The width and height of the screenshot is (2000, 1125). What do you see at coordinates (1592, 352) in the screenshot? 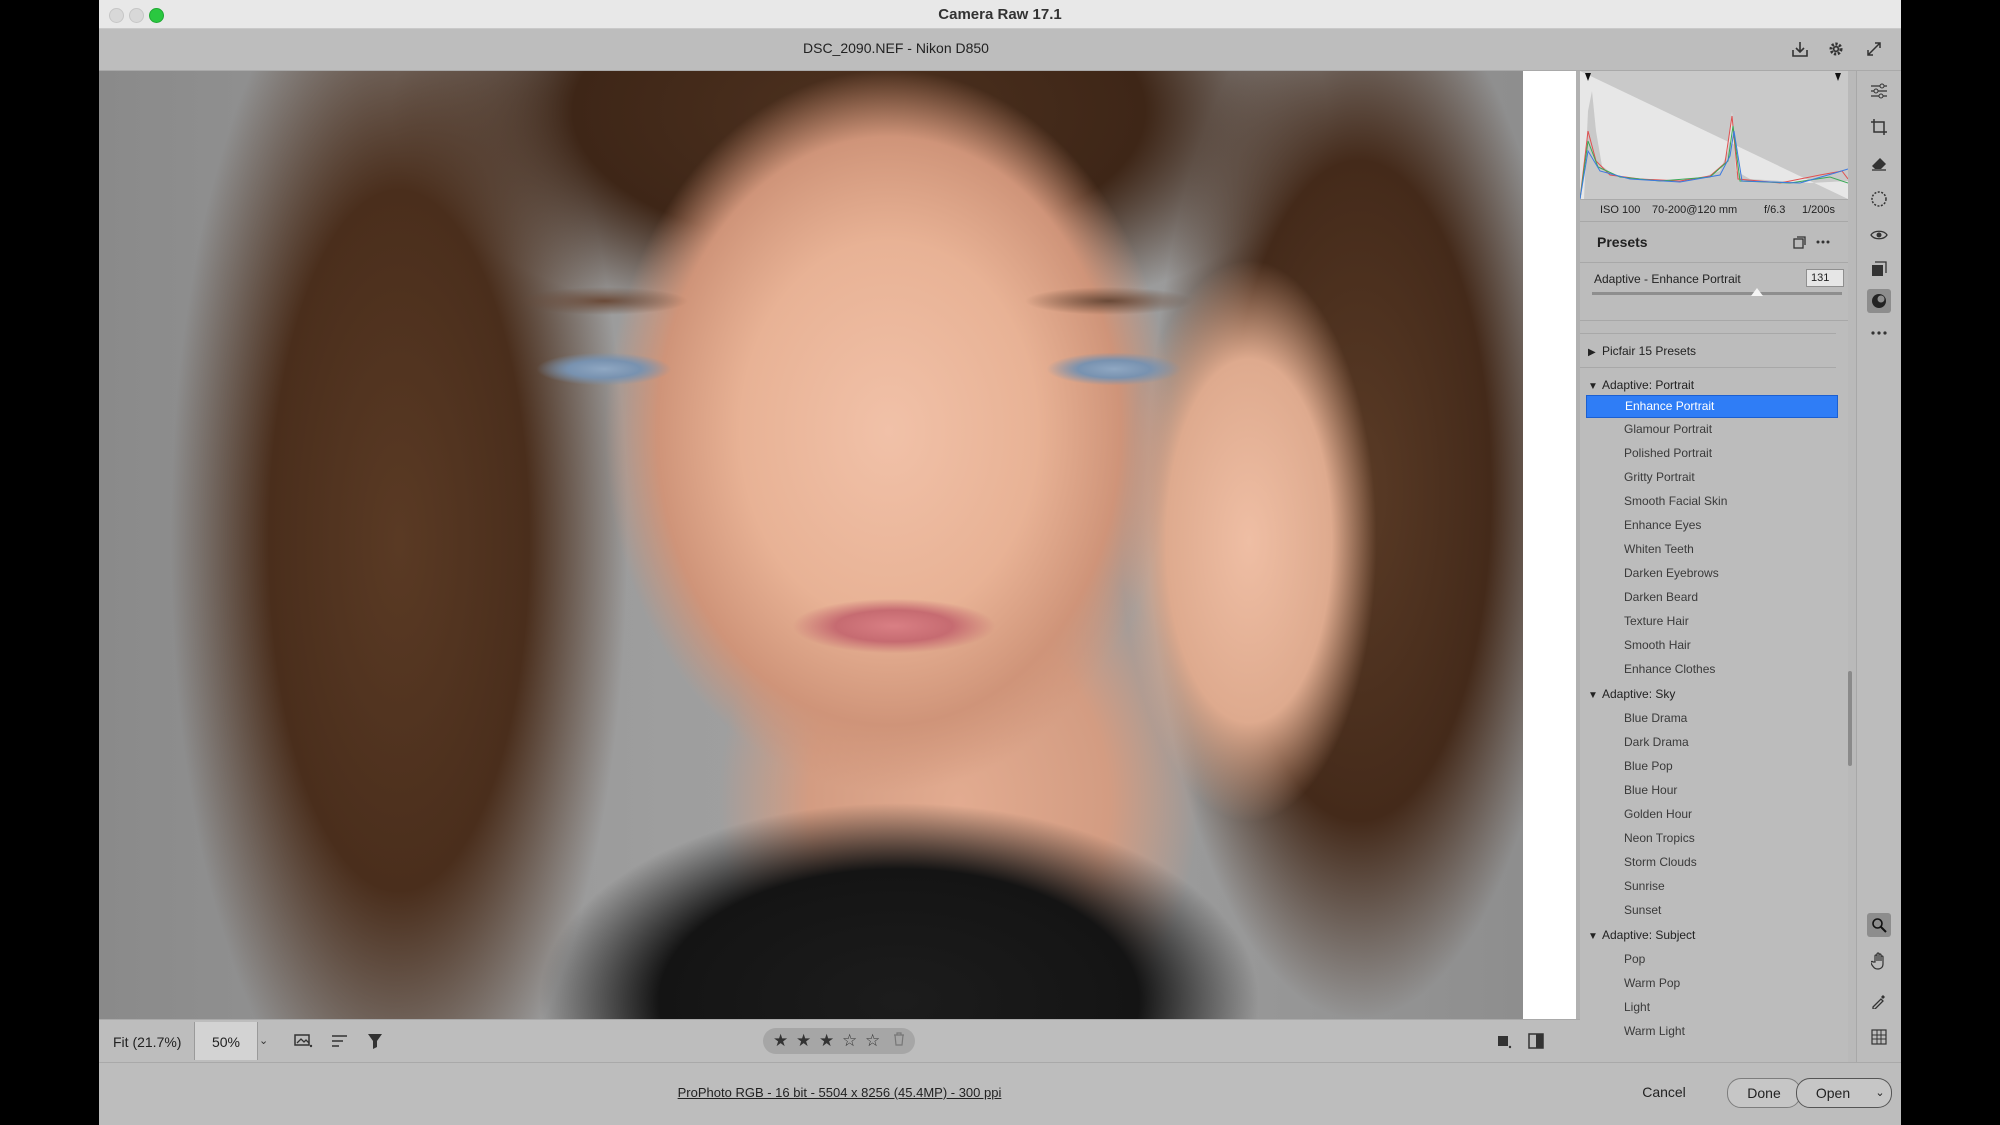
I see `expand-triangle-icon: ▶` at bounding box center [1592, 352].